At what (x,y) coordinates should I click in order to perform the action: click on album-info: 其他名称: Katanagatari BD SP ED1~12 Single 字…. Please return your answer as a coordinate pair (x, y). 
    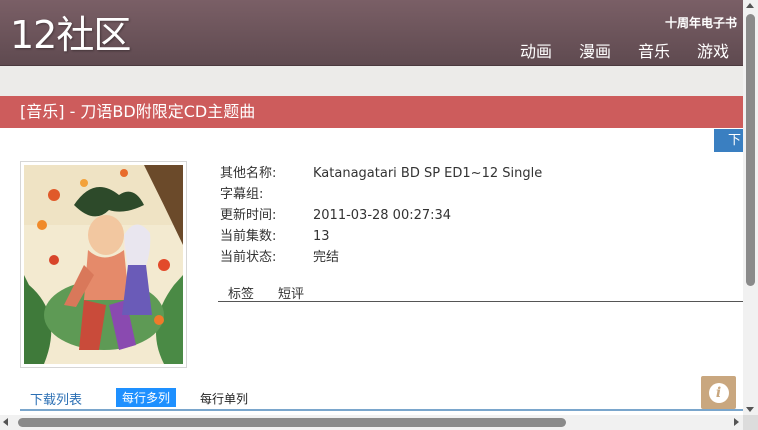
    Looking at the image, I should click on (381, 215).